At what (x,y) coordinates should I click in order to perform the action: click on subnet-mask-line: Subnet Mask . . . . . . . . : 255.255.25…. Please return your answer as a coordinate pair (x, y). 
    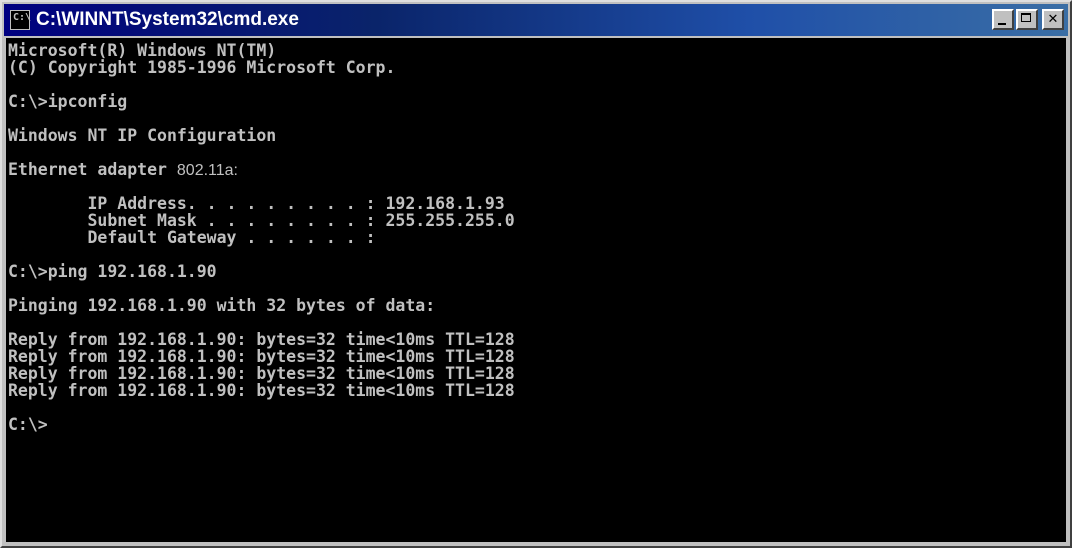
    Looking at the image, I should click on (261, 220).